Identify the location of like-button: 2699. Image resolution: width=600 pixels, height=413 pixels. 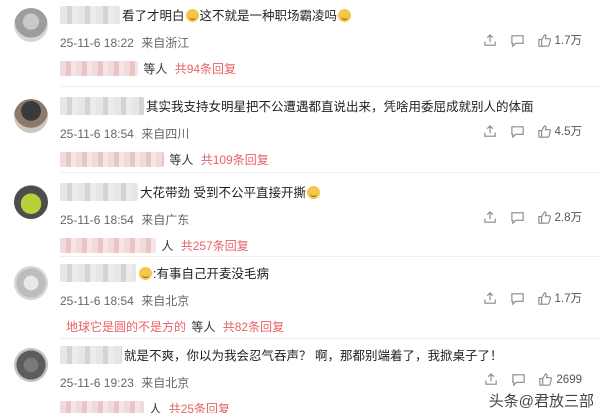
(560, 379).